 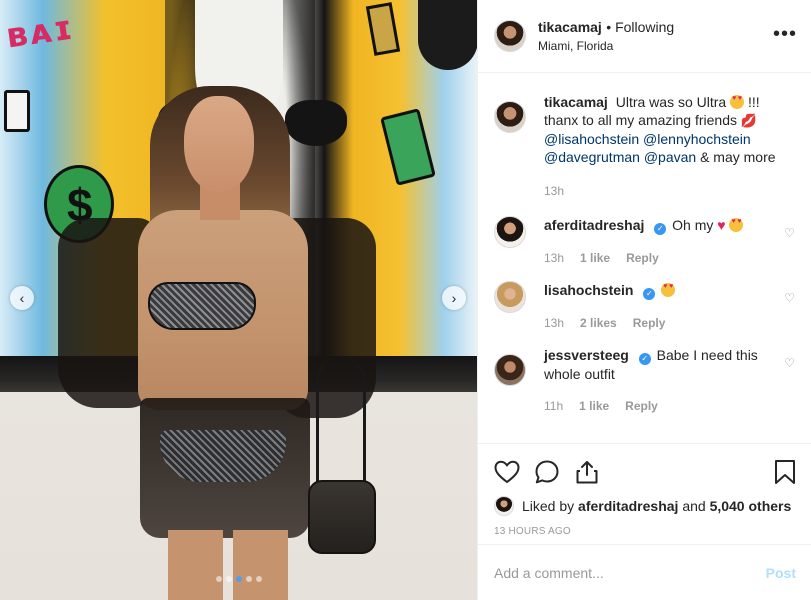 What do you see at coordinates (785, 34) in the screenshot?
I see `more-options-icon: •••` at bounding box center [785, 34].